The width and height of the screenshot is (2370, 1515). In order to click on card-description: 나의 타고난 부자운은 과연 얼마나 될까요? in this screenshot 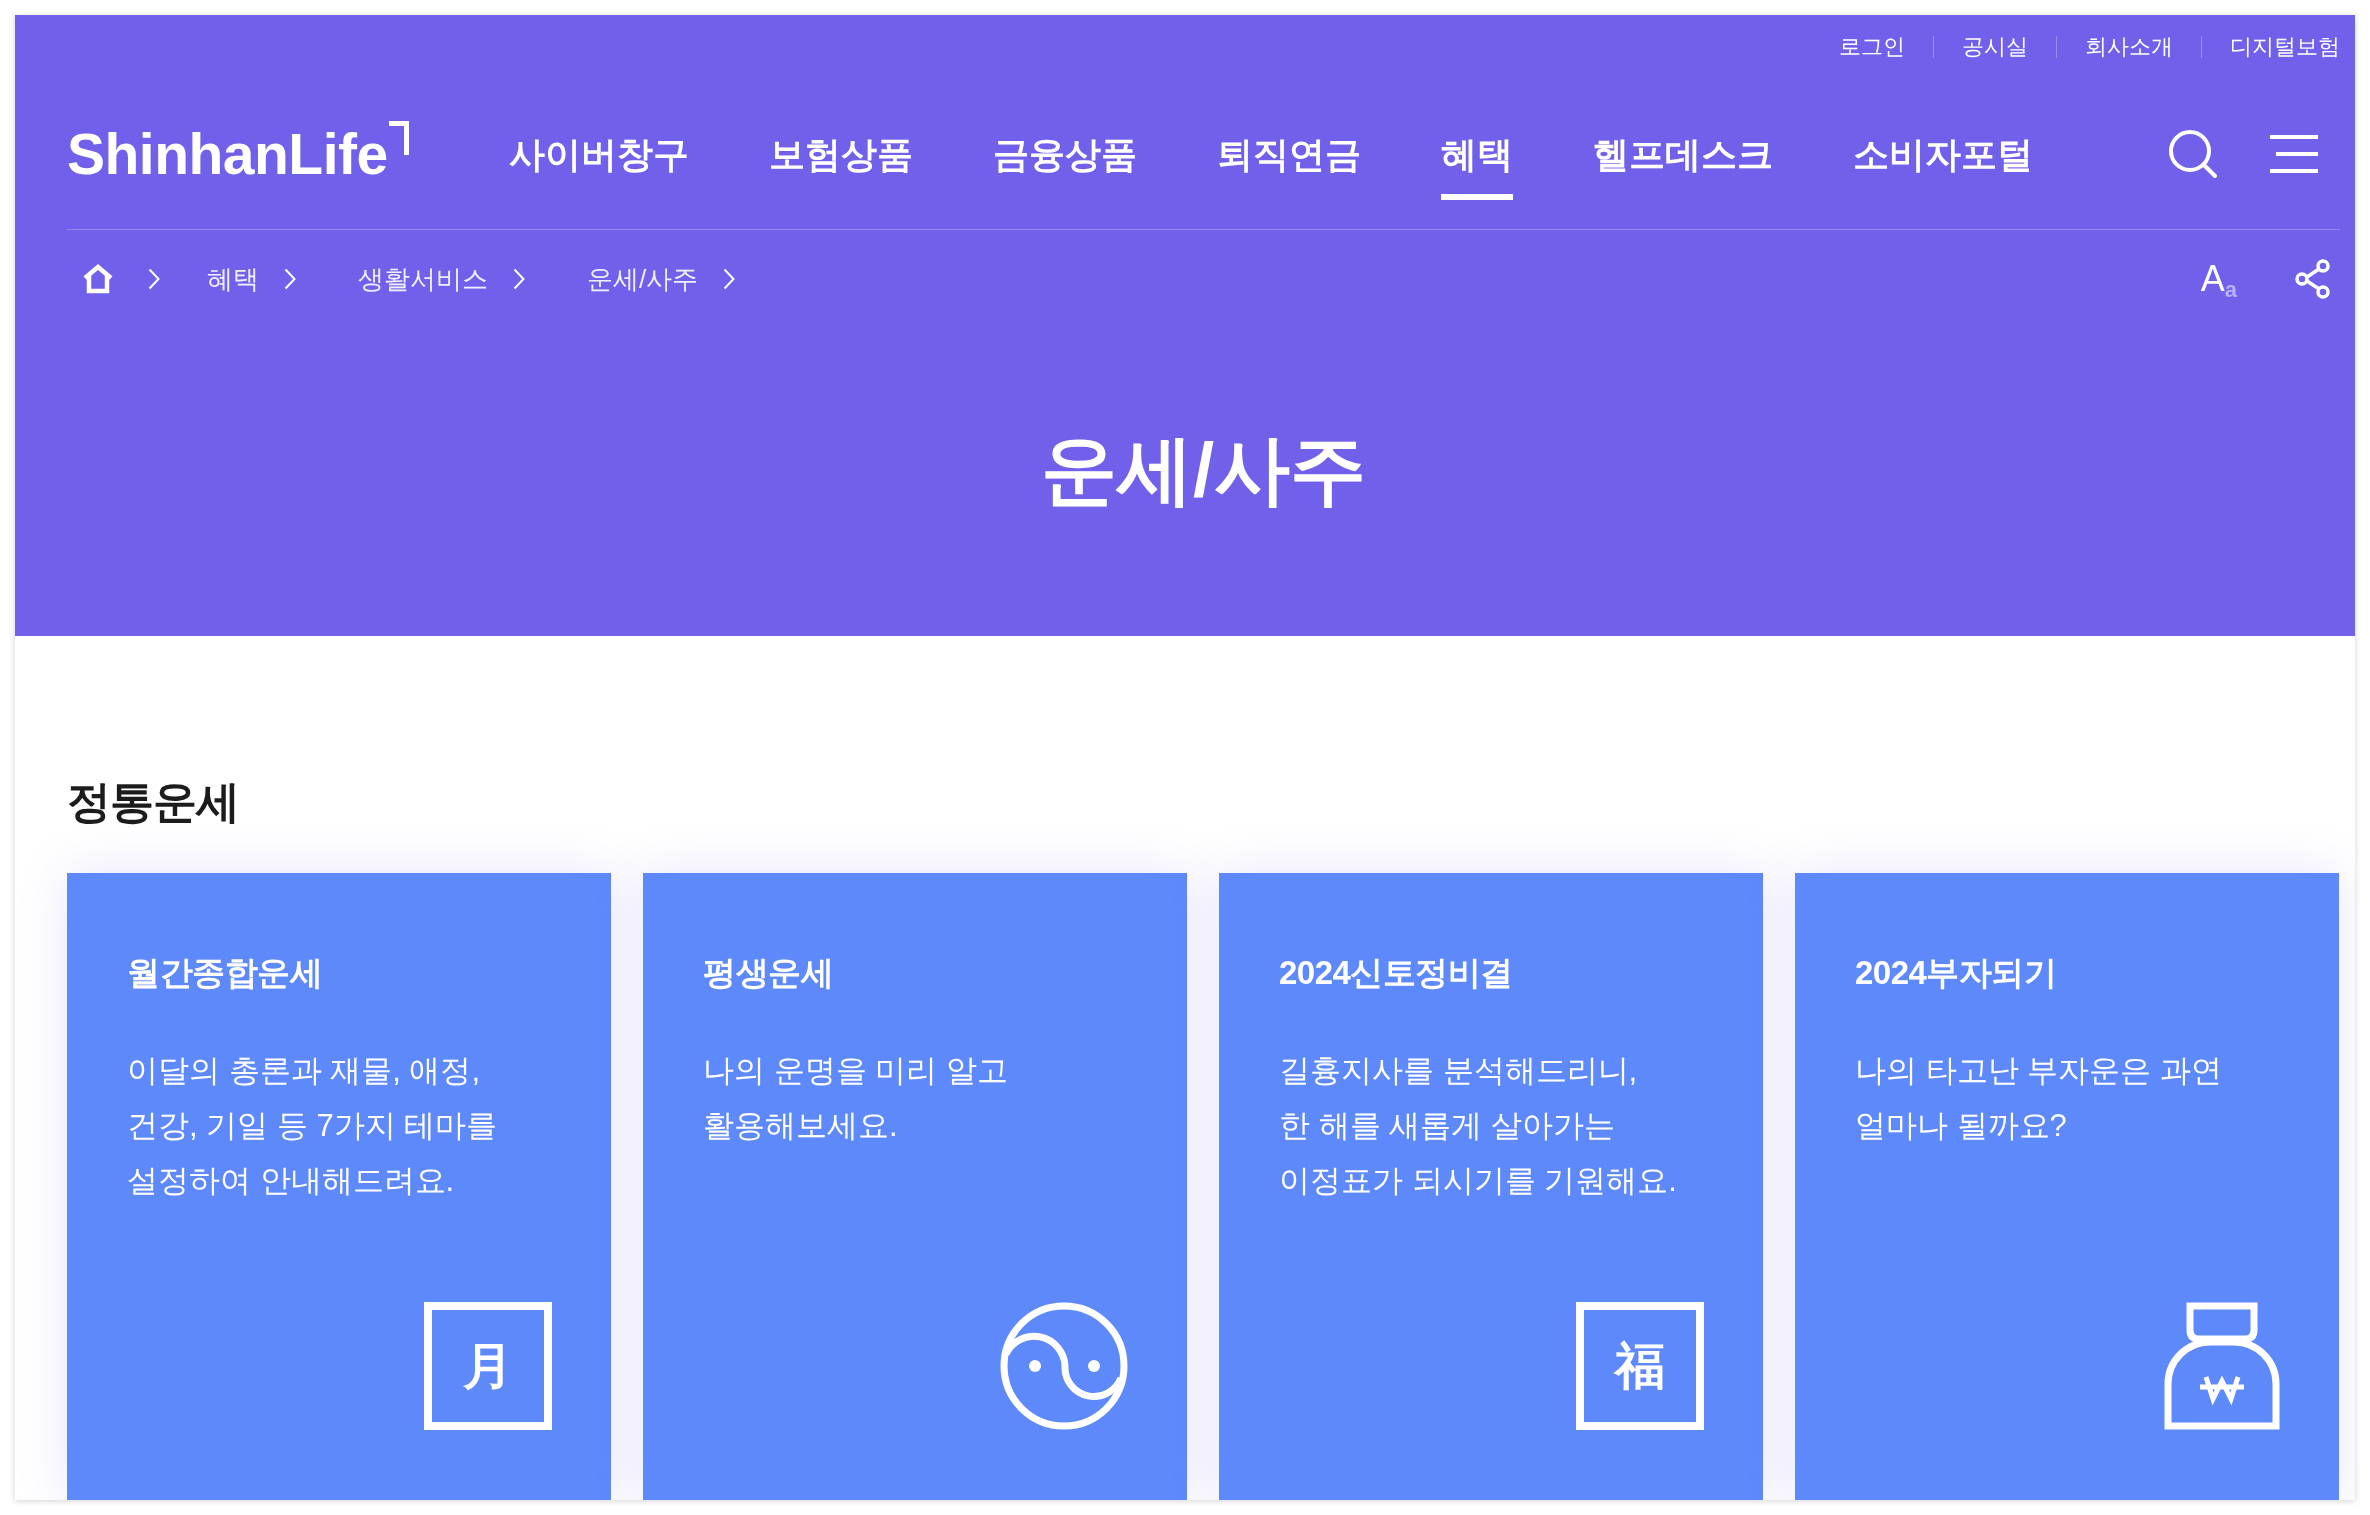, I will do `click(2039, 1099)`.